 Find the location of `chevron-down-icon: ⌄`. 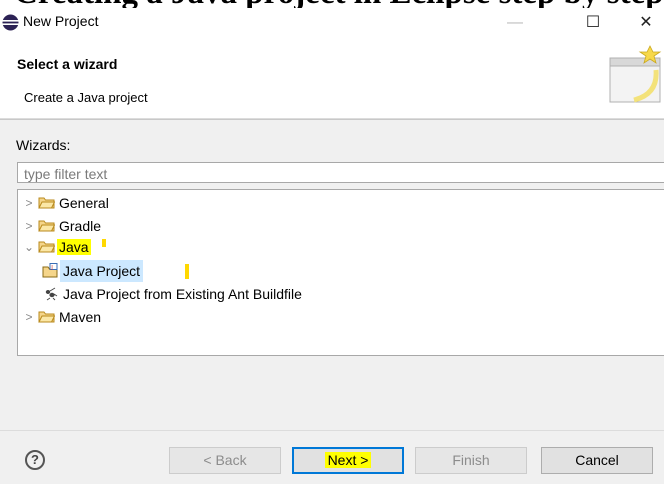

chevron-down-icon: ⌄ is located at coordinates (29, 247).